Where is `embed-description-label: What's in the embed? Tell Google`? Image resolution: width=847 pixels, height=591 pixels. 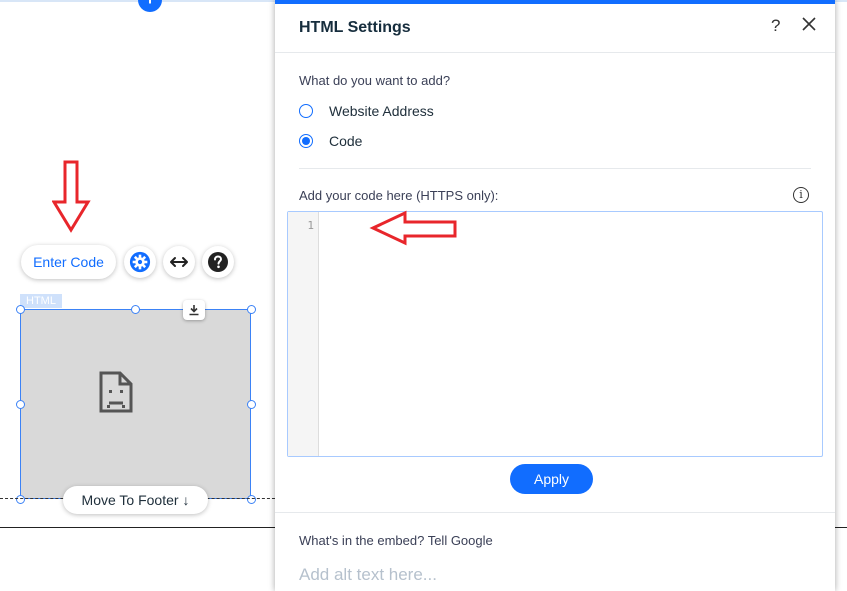 embed-description-label: What's in the embed? Tell Google is located at coordinates (396, 540).